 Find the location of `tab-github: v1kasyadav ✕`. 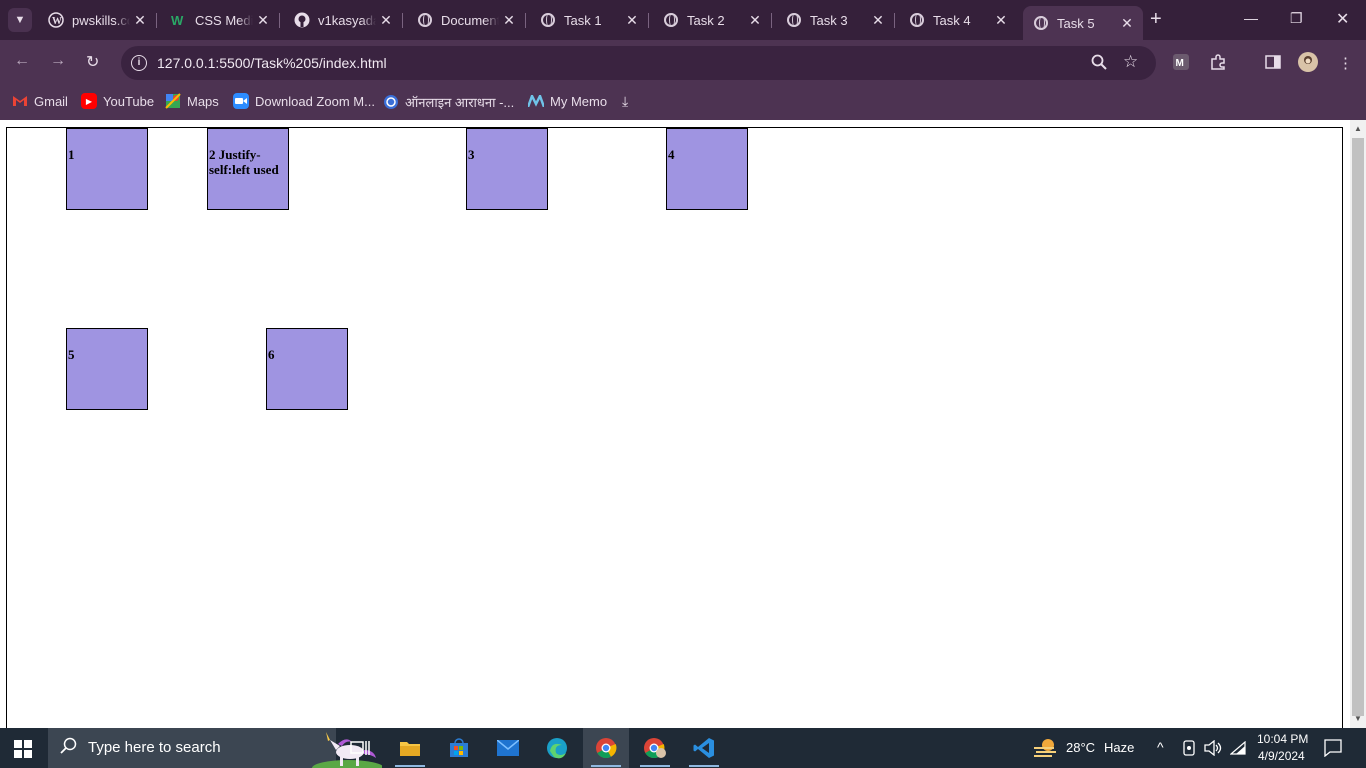

tab-github: v1kasyadav ✕ is located at coordinates (343, 20).